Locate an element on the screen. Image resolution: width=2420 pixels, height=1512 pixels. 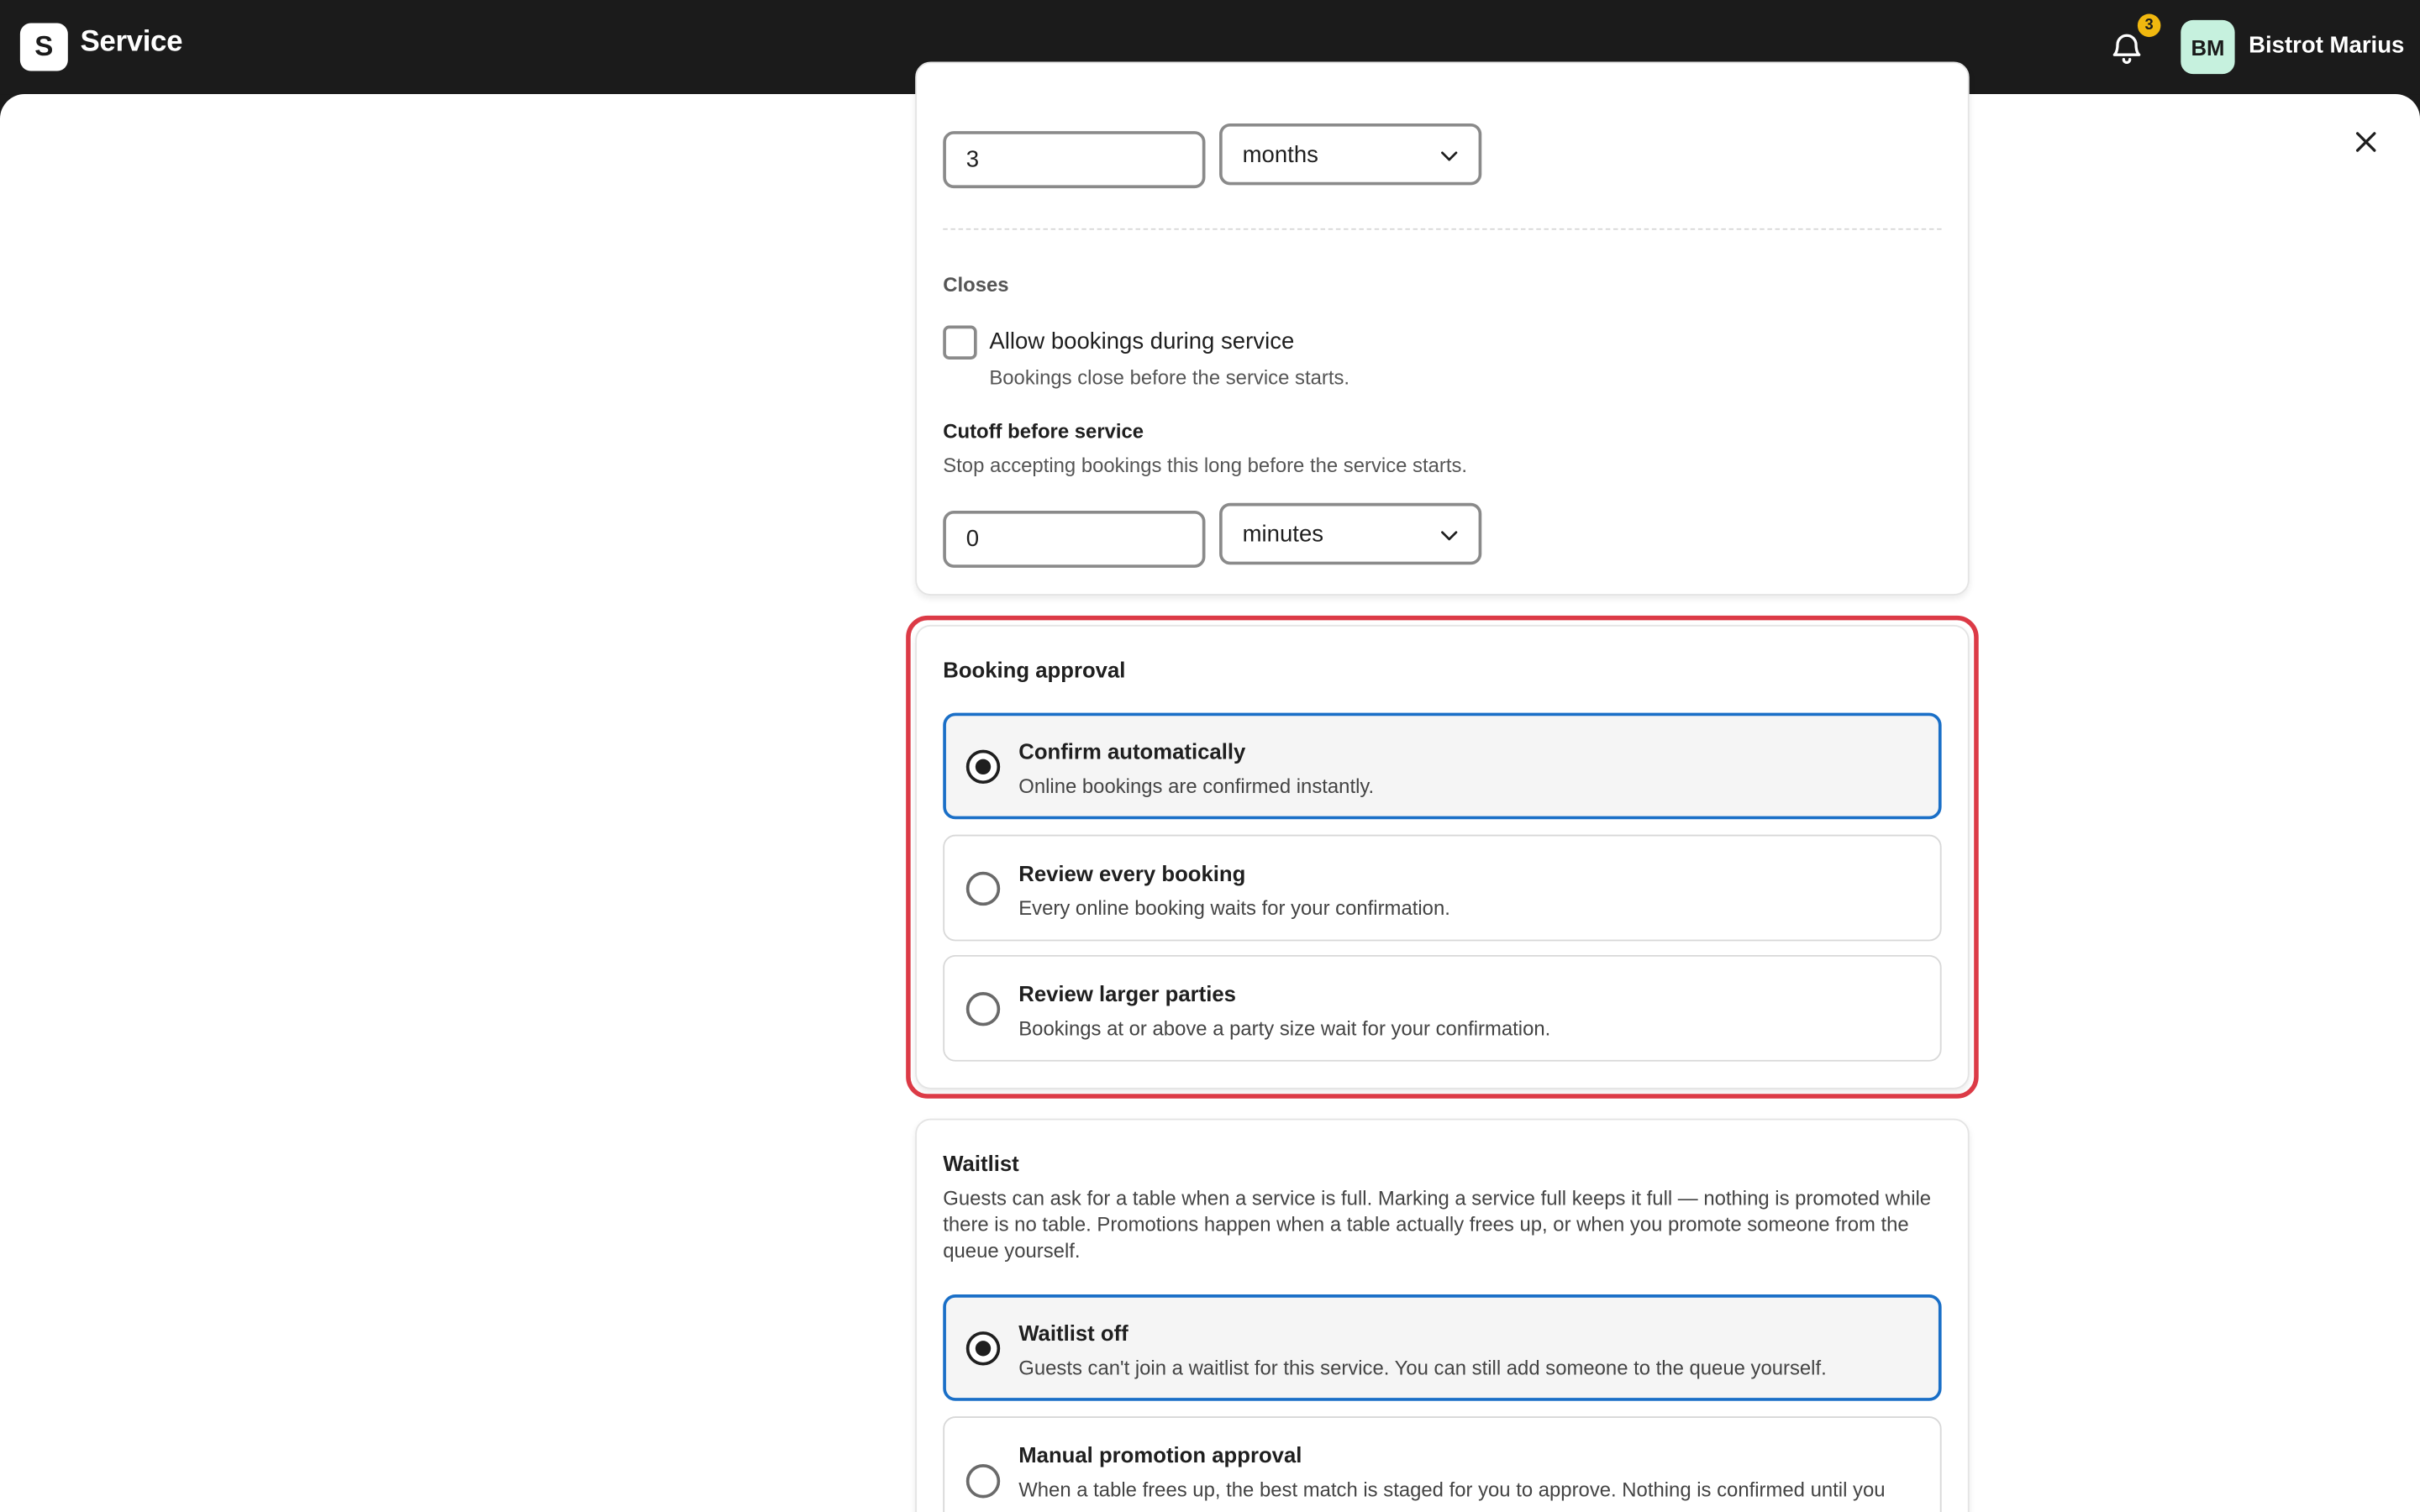
cutoff-unit-value: minutes is located at coordinates (1283, 534).